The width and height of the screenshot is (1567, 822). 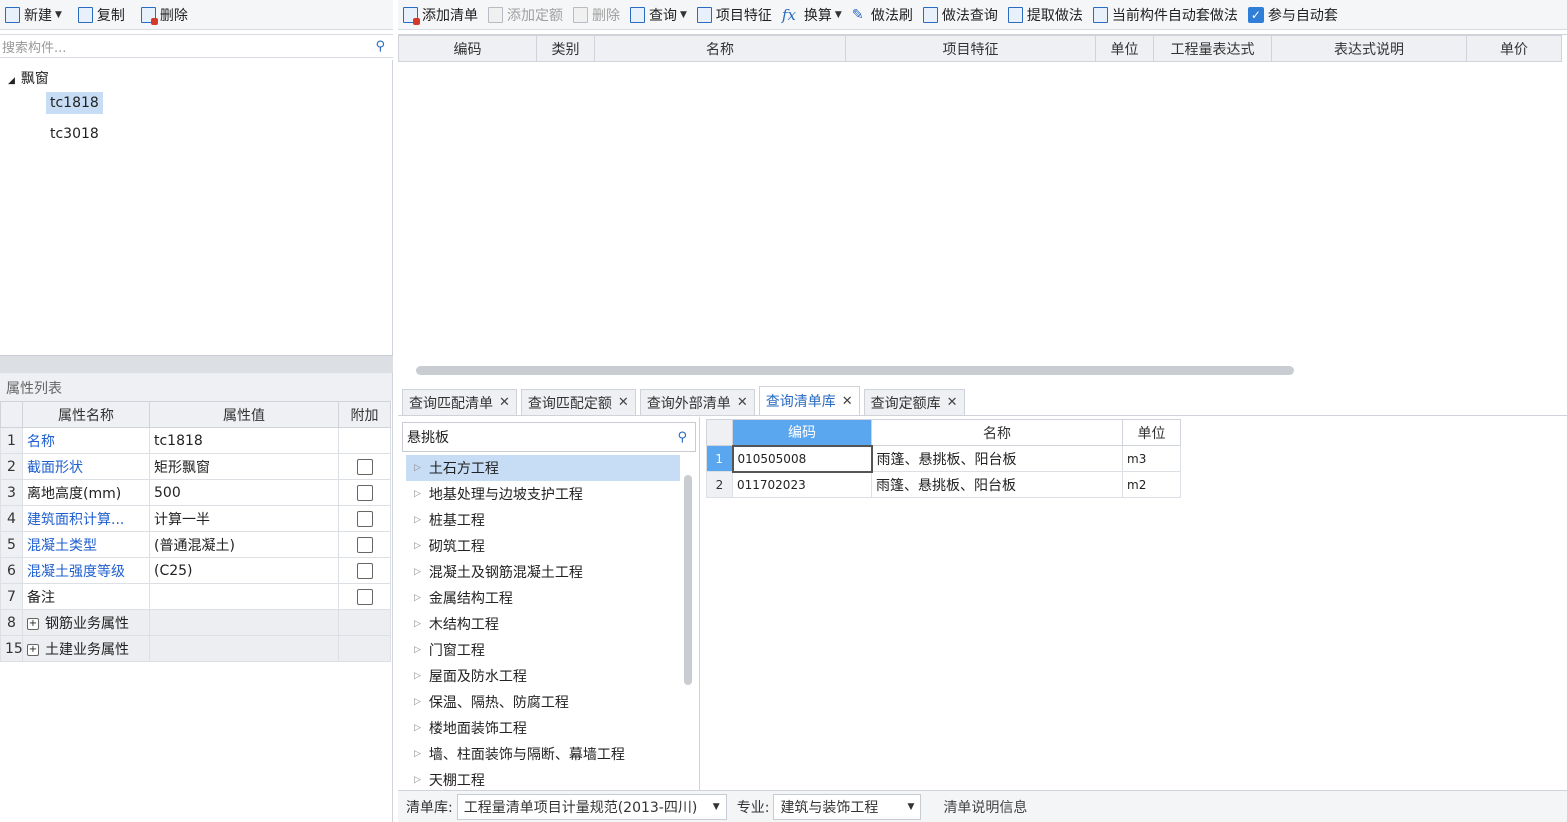 What do you see at coordinates (498, 572) in the screenshot?
I see `tree-item: ▷ 混凝土及钢筋混凝土工程` at bounding box center [498, 572].